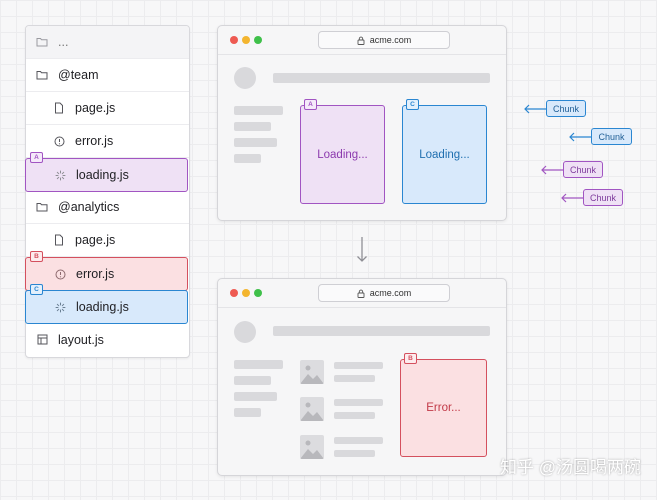  What do you see at coordinates (42, 339) in the screenshot?
I see `layout-icon` at bounding box center [42, 339].